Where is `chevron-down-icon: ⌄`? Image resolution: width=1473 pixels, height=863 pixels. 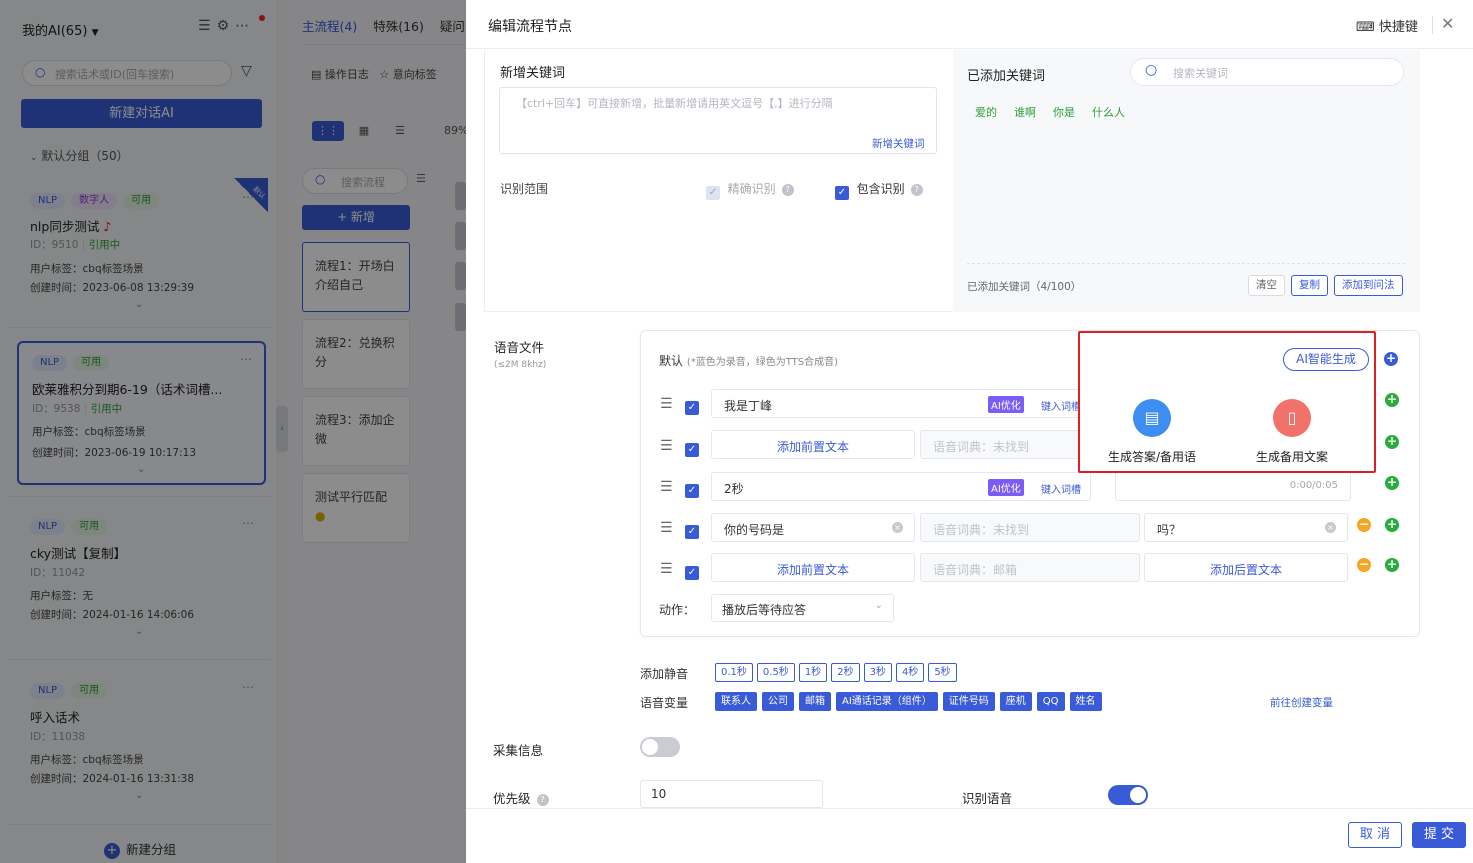
chevron-down-icon: ⌄ is located at coordinates (878, 605).